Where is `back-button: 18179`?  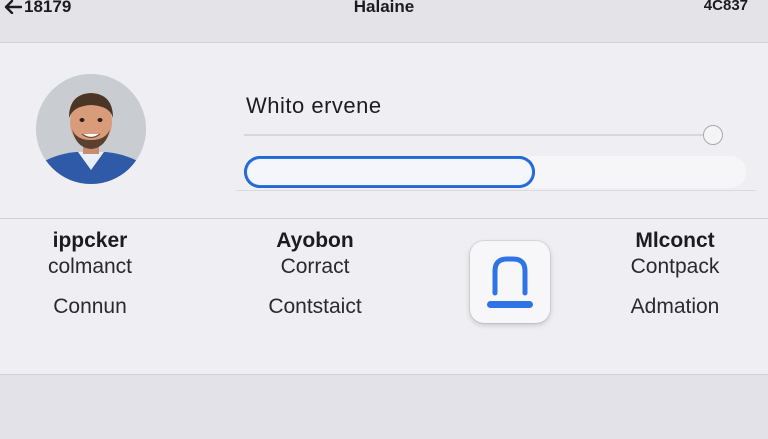 back-button: 18179 is located at coordinates (37, 8).